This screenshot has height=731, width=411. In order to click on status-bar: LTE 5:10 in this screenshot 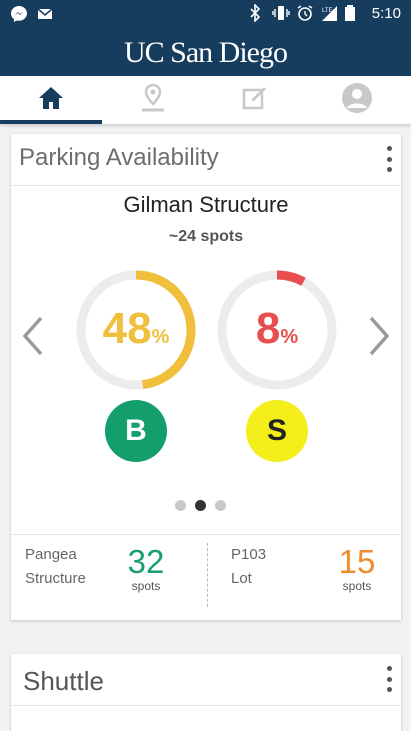, I will do `click(205, 15)`.